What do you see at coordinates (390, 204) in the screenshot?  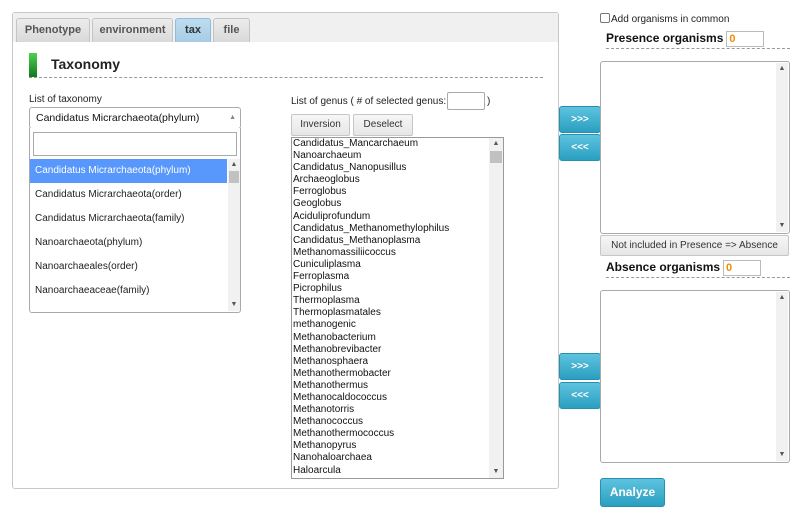 I see `genus-item: Geoglobus` at bounding box center [390, 204].